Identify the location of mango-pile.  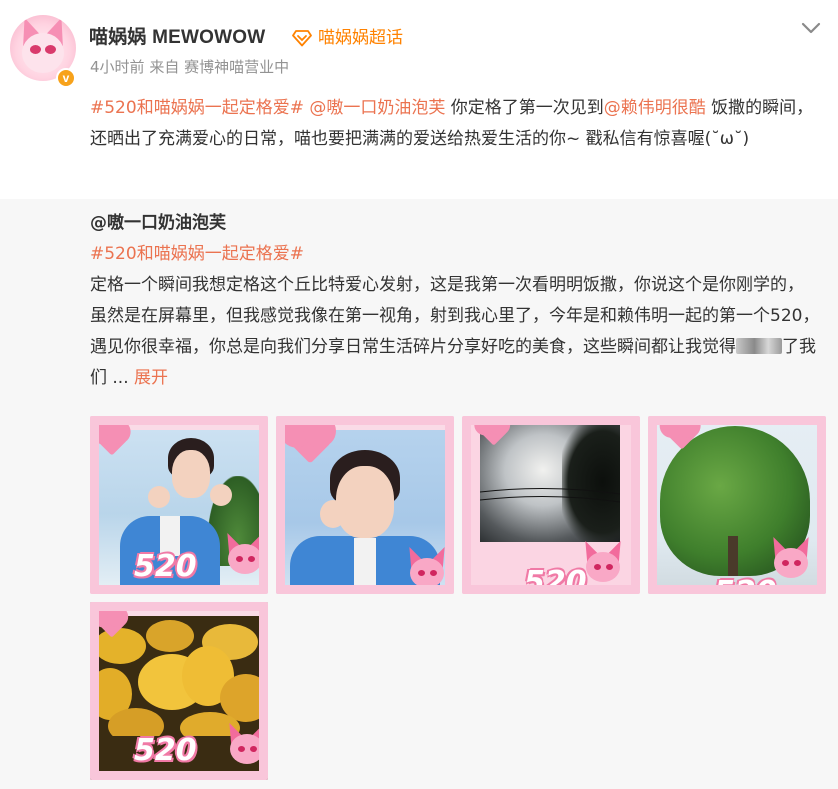
(179, 678).